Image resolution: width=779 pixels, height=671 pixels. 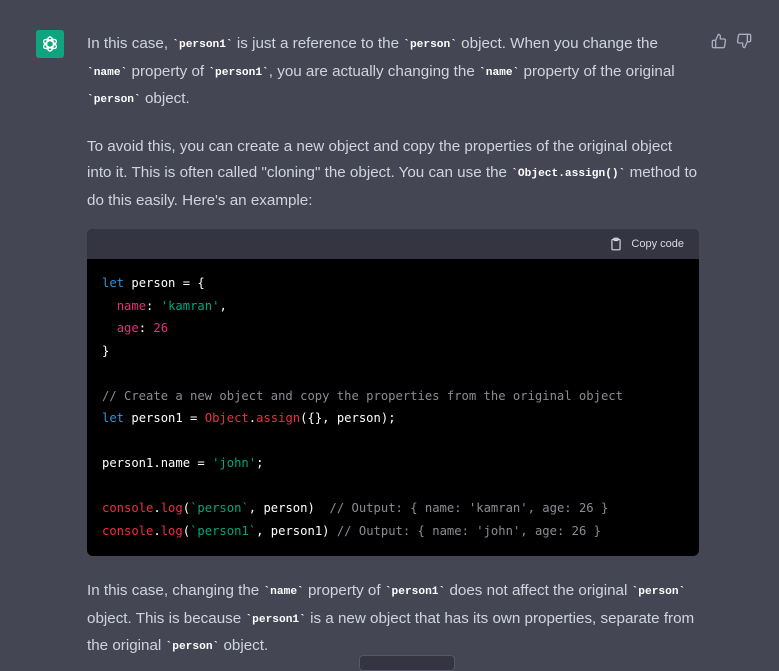 I want to click on inline-code: `Object.assign()`, so click(x=568, y=174).